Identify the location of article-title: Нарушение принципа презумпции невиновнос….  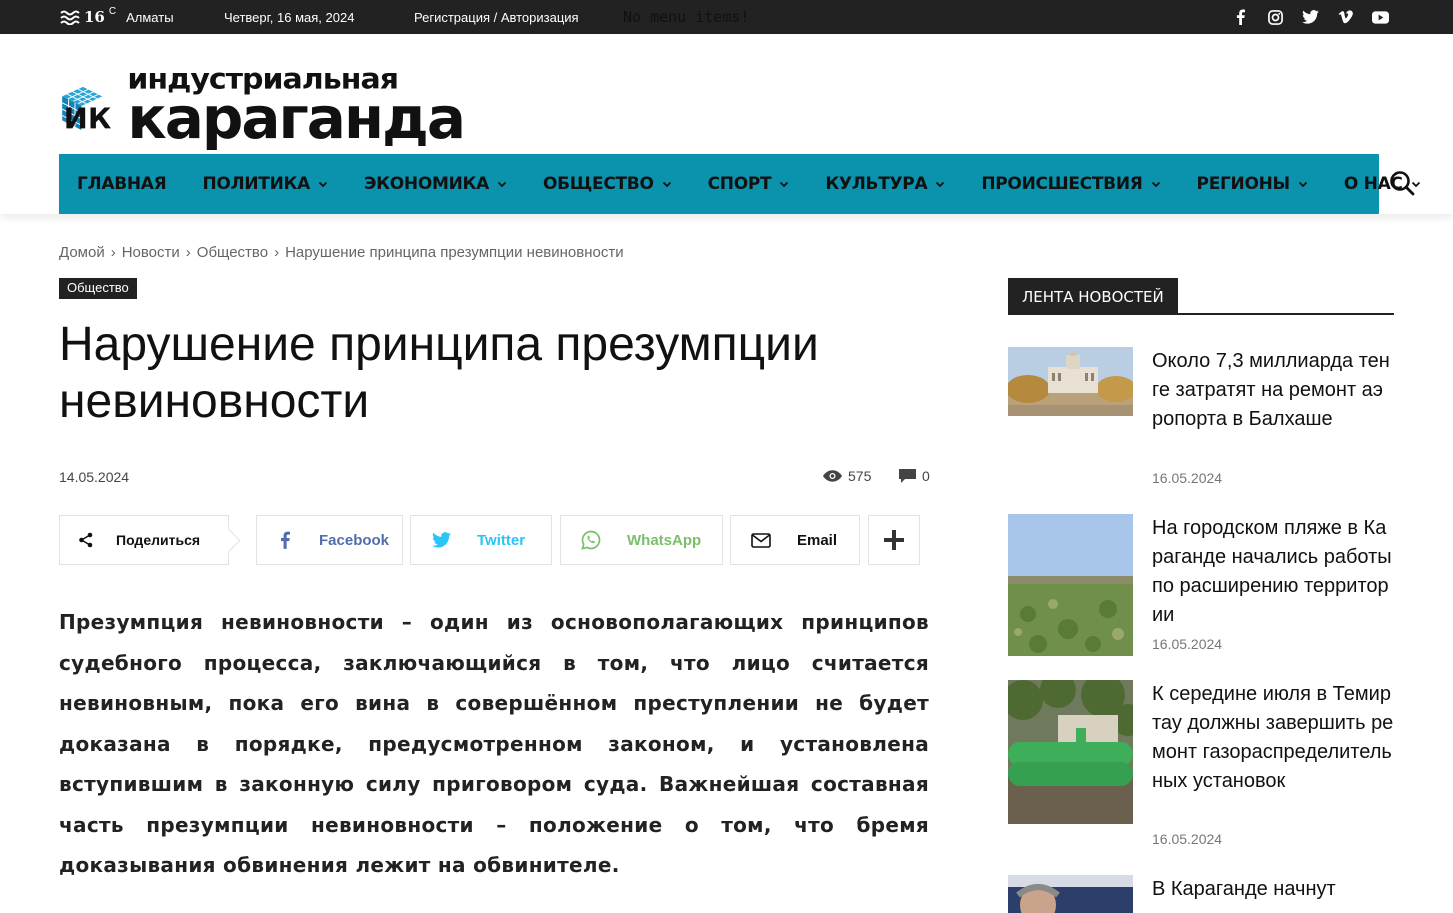
(439, 373).